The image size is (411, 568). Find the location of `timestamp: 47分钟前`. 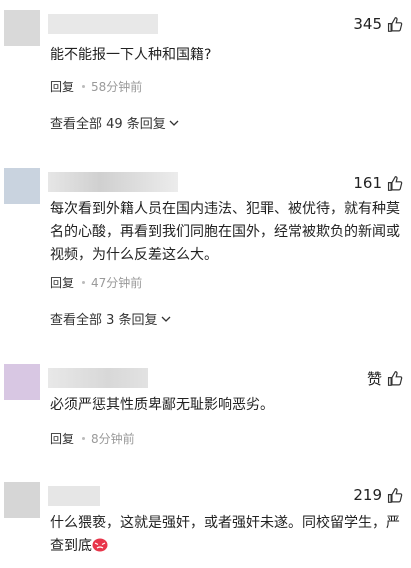

timestamp: 47分钟前 is located at coordinates (117, 283).